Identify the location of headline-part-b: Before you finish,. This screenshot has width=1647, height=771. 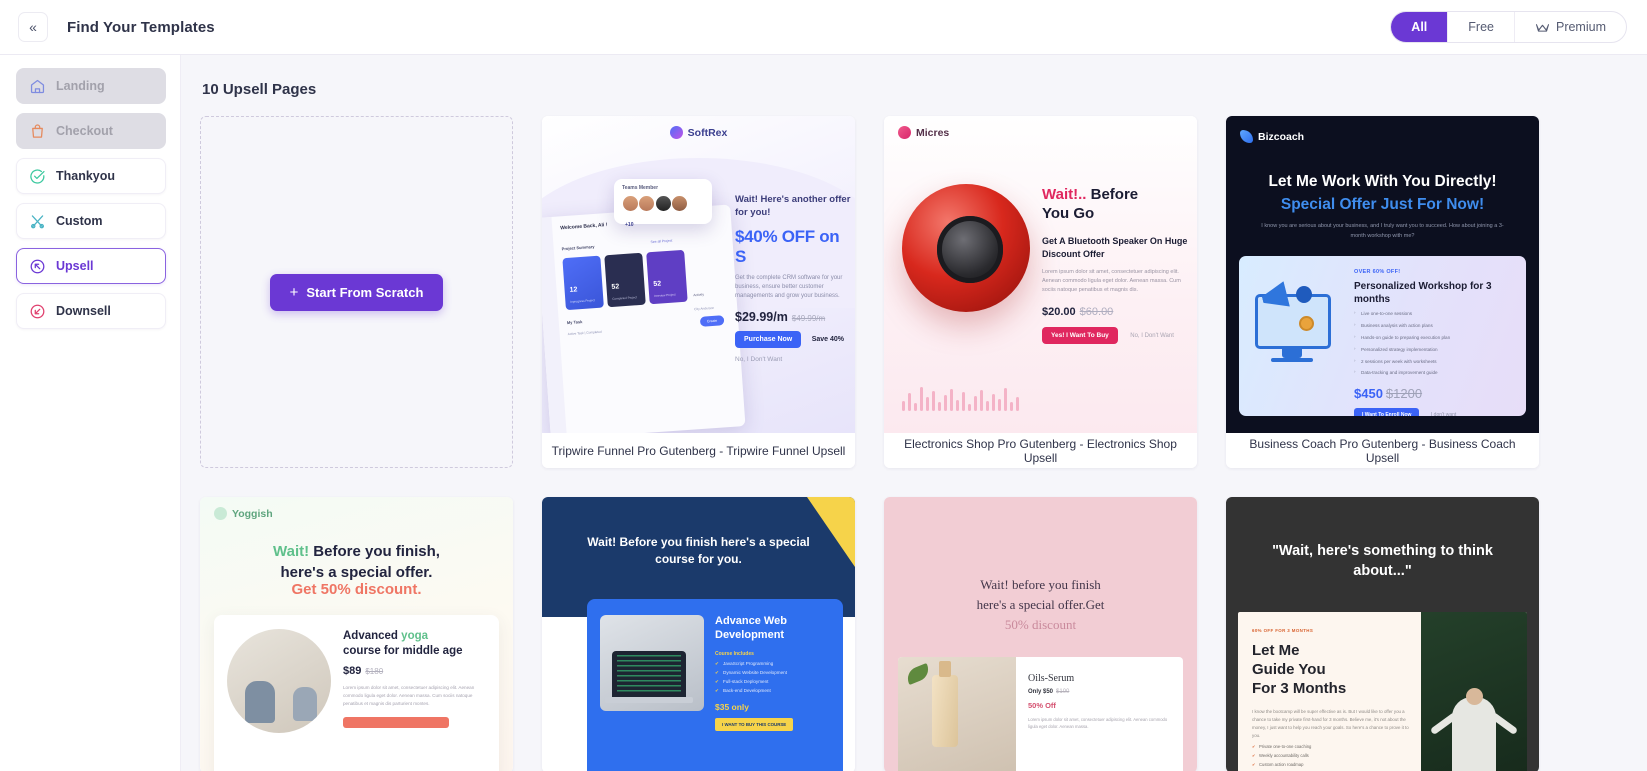
(376, 551).